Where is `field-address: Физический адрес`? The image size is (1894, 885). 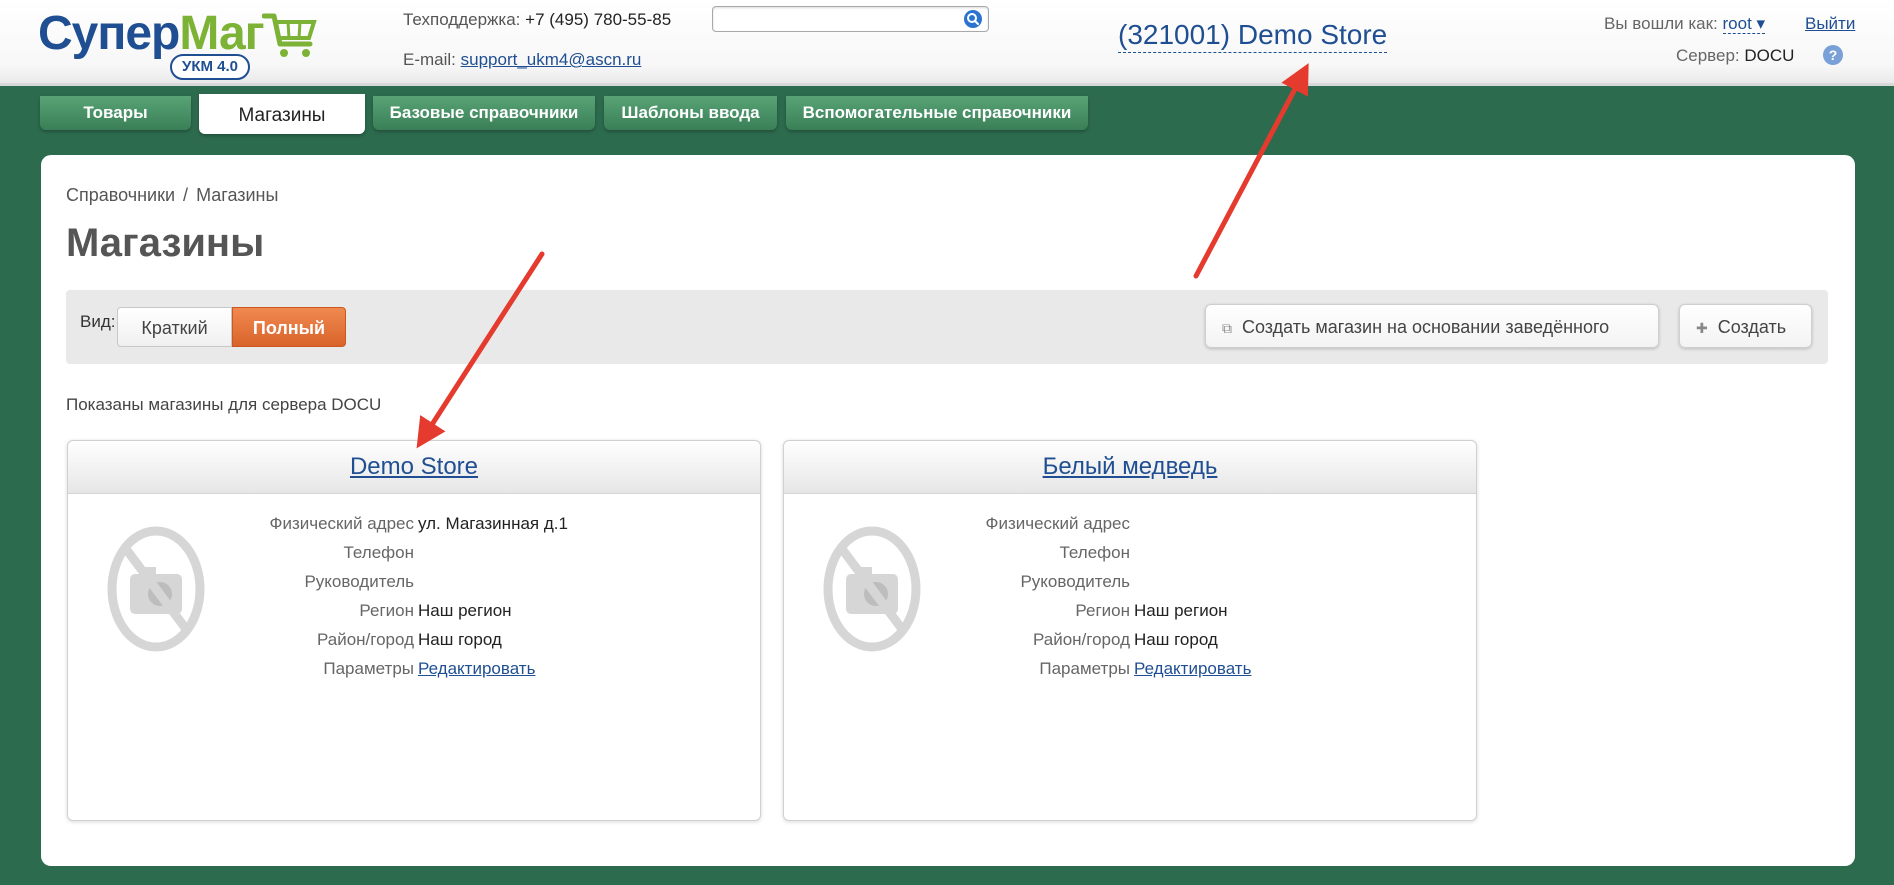 field-address: Физический адрес is located at coordinates (1131, 524).